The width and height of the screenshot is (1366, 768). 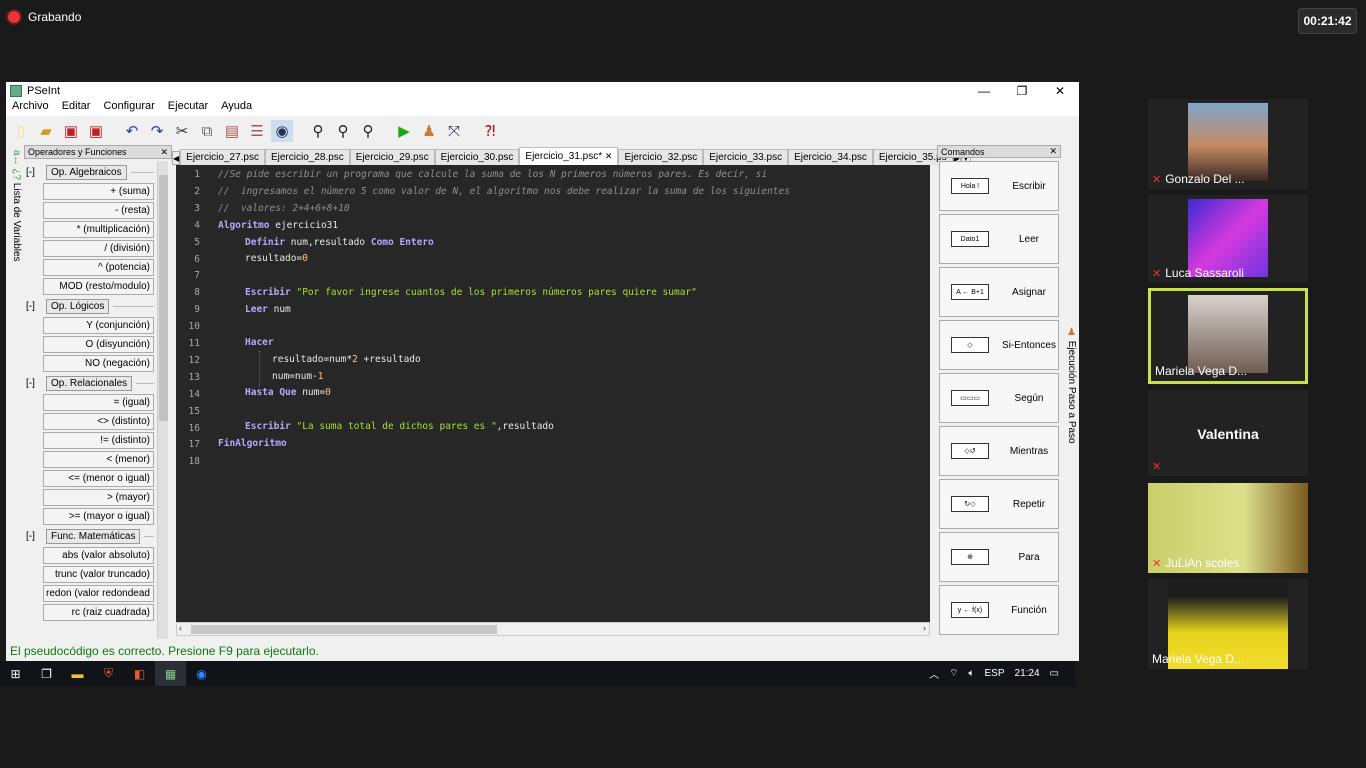 I want to click on tab-ejercicio-32: Ejercicio_32.psc, so click(x=661, y=157).